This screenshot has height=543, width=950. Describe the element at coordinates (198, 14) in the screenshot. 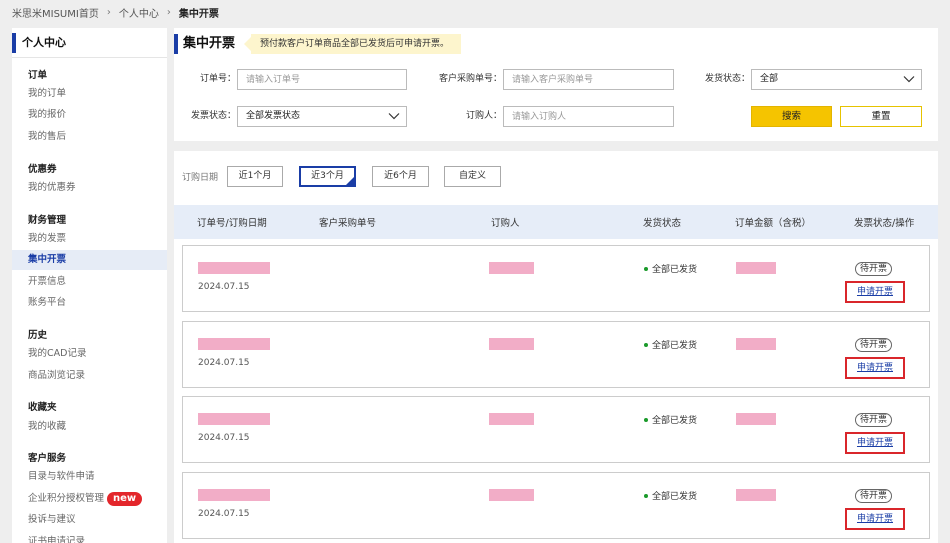

I see `breadcrumb-current: 集中开票` at that location.